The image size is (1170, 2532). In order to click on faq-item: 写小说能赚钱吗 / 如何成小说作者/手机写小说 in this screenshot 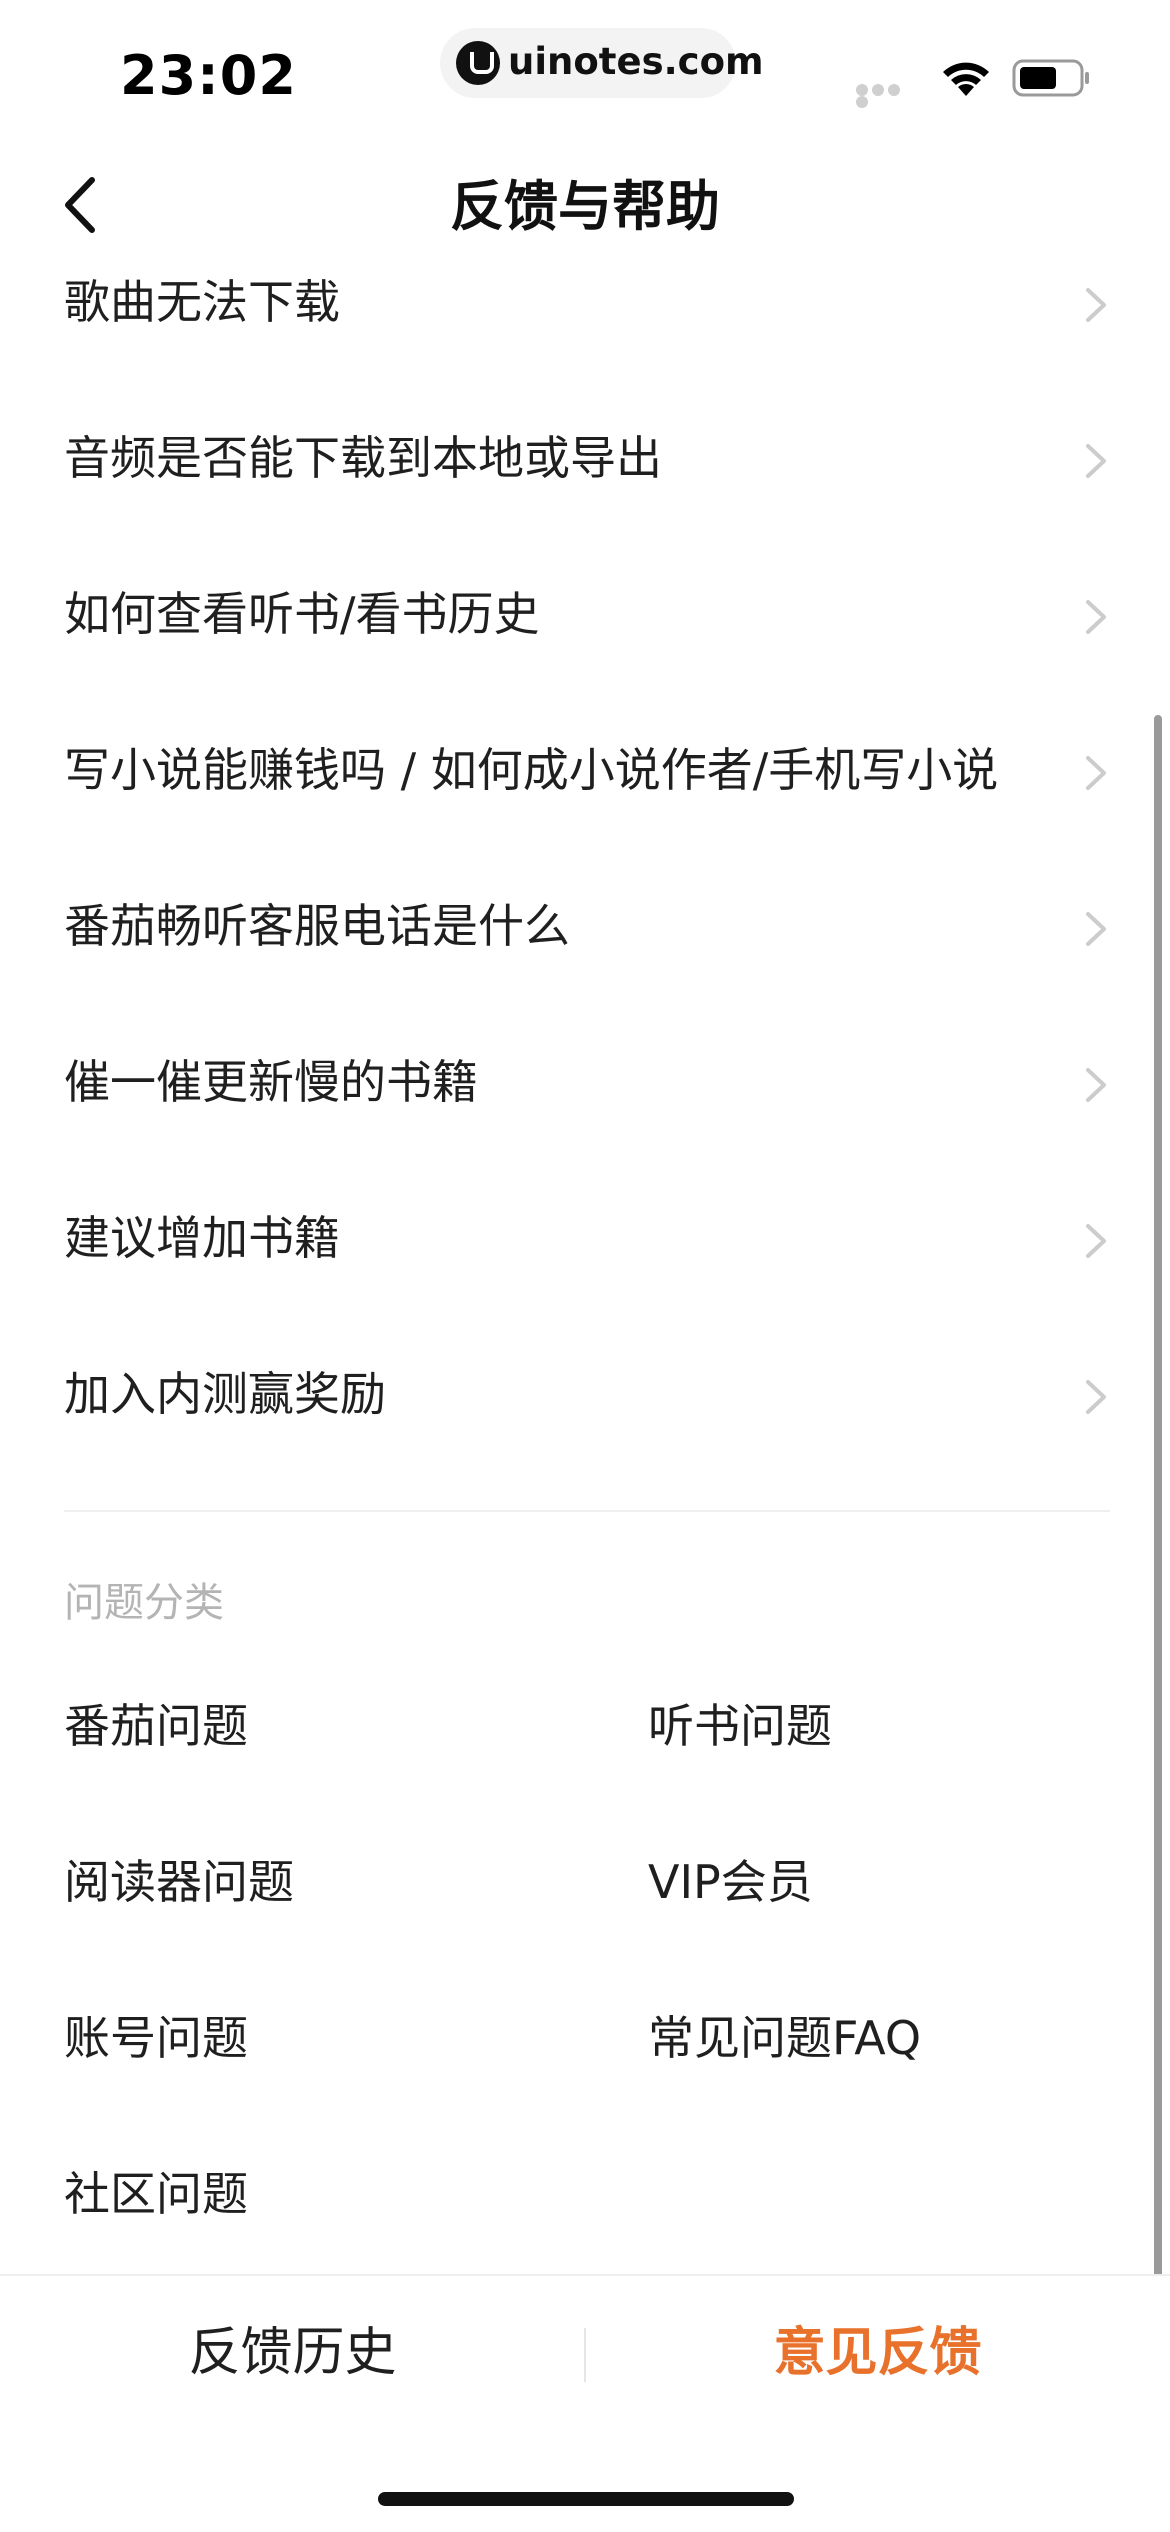, I will do `click(585, 820)`.